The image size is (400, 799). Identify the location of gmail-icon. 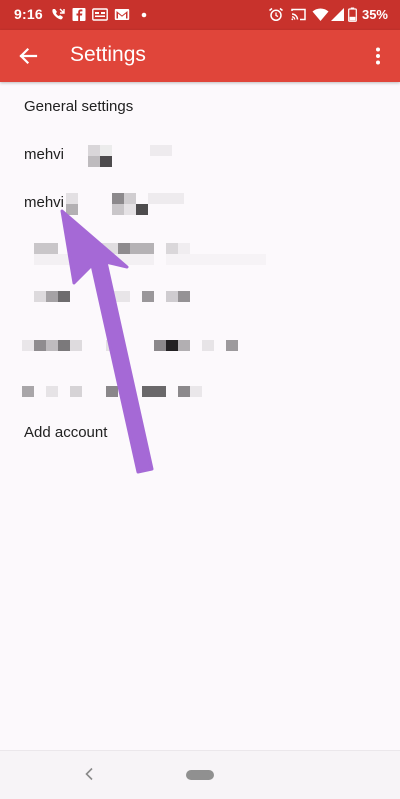
(122, 14).